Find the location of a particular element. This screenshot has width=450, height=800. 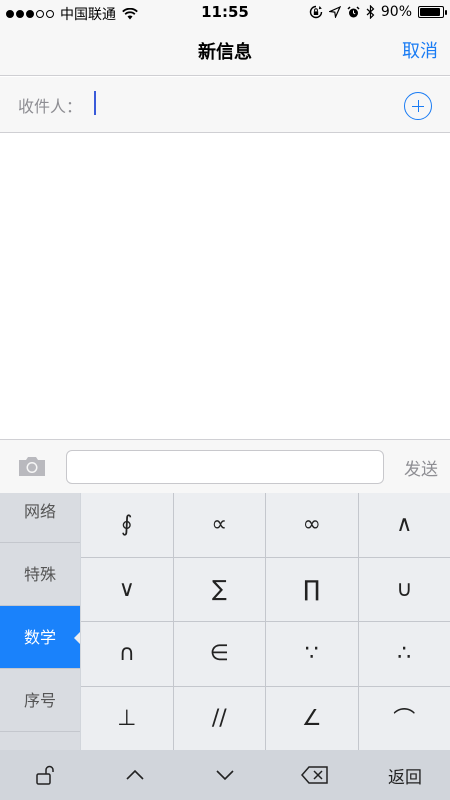

recipient-row: 收件人： is located at coordinates (225, 105).